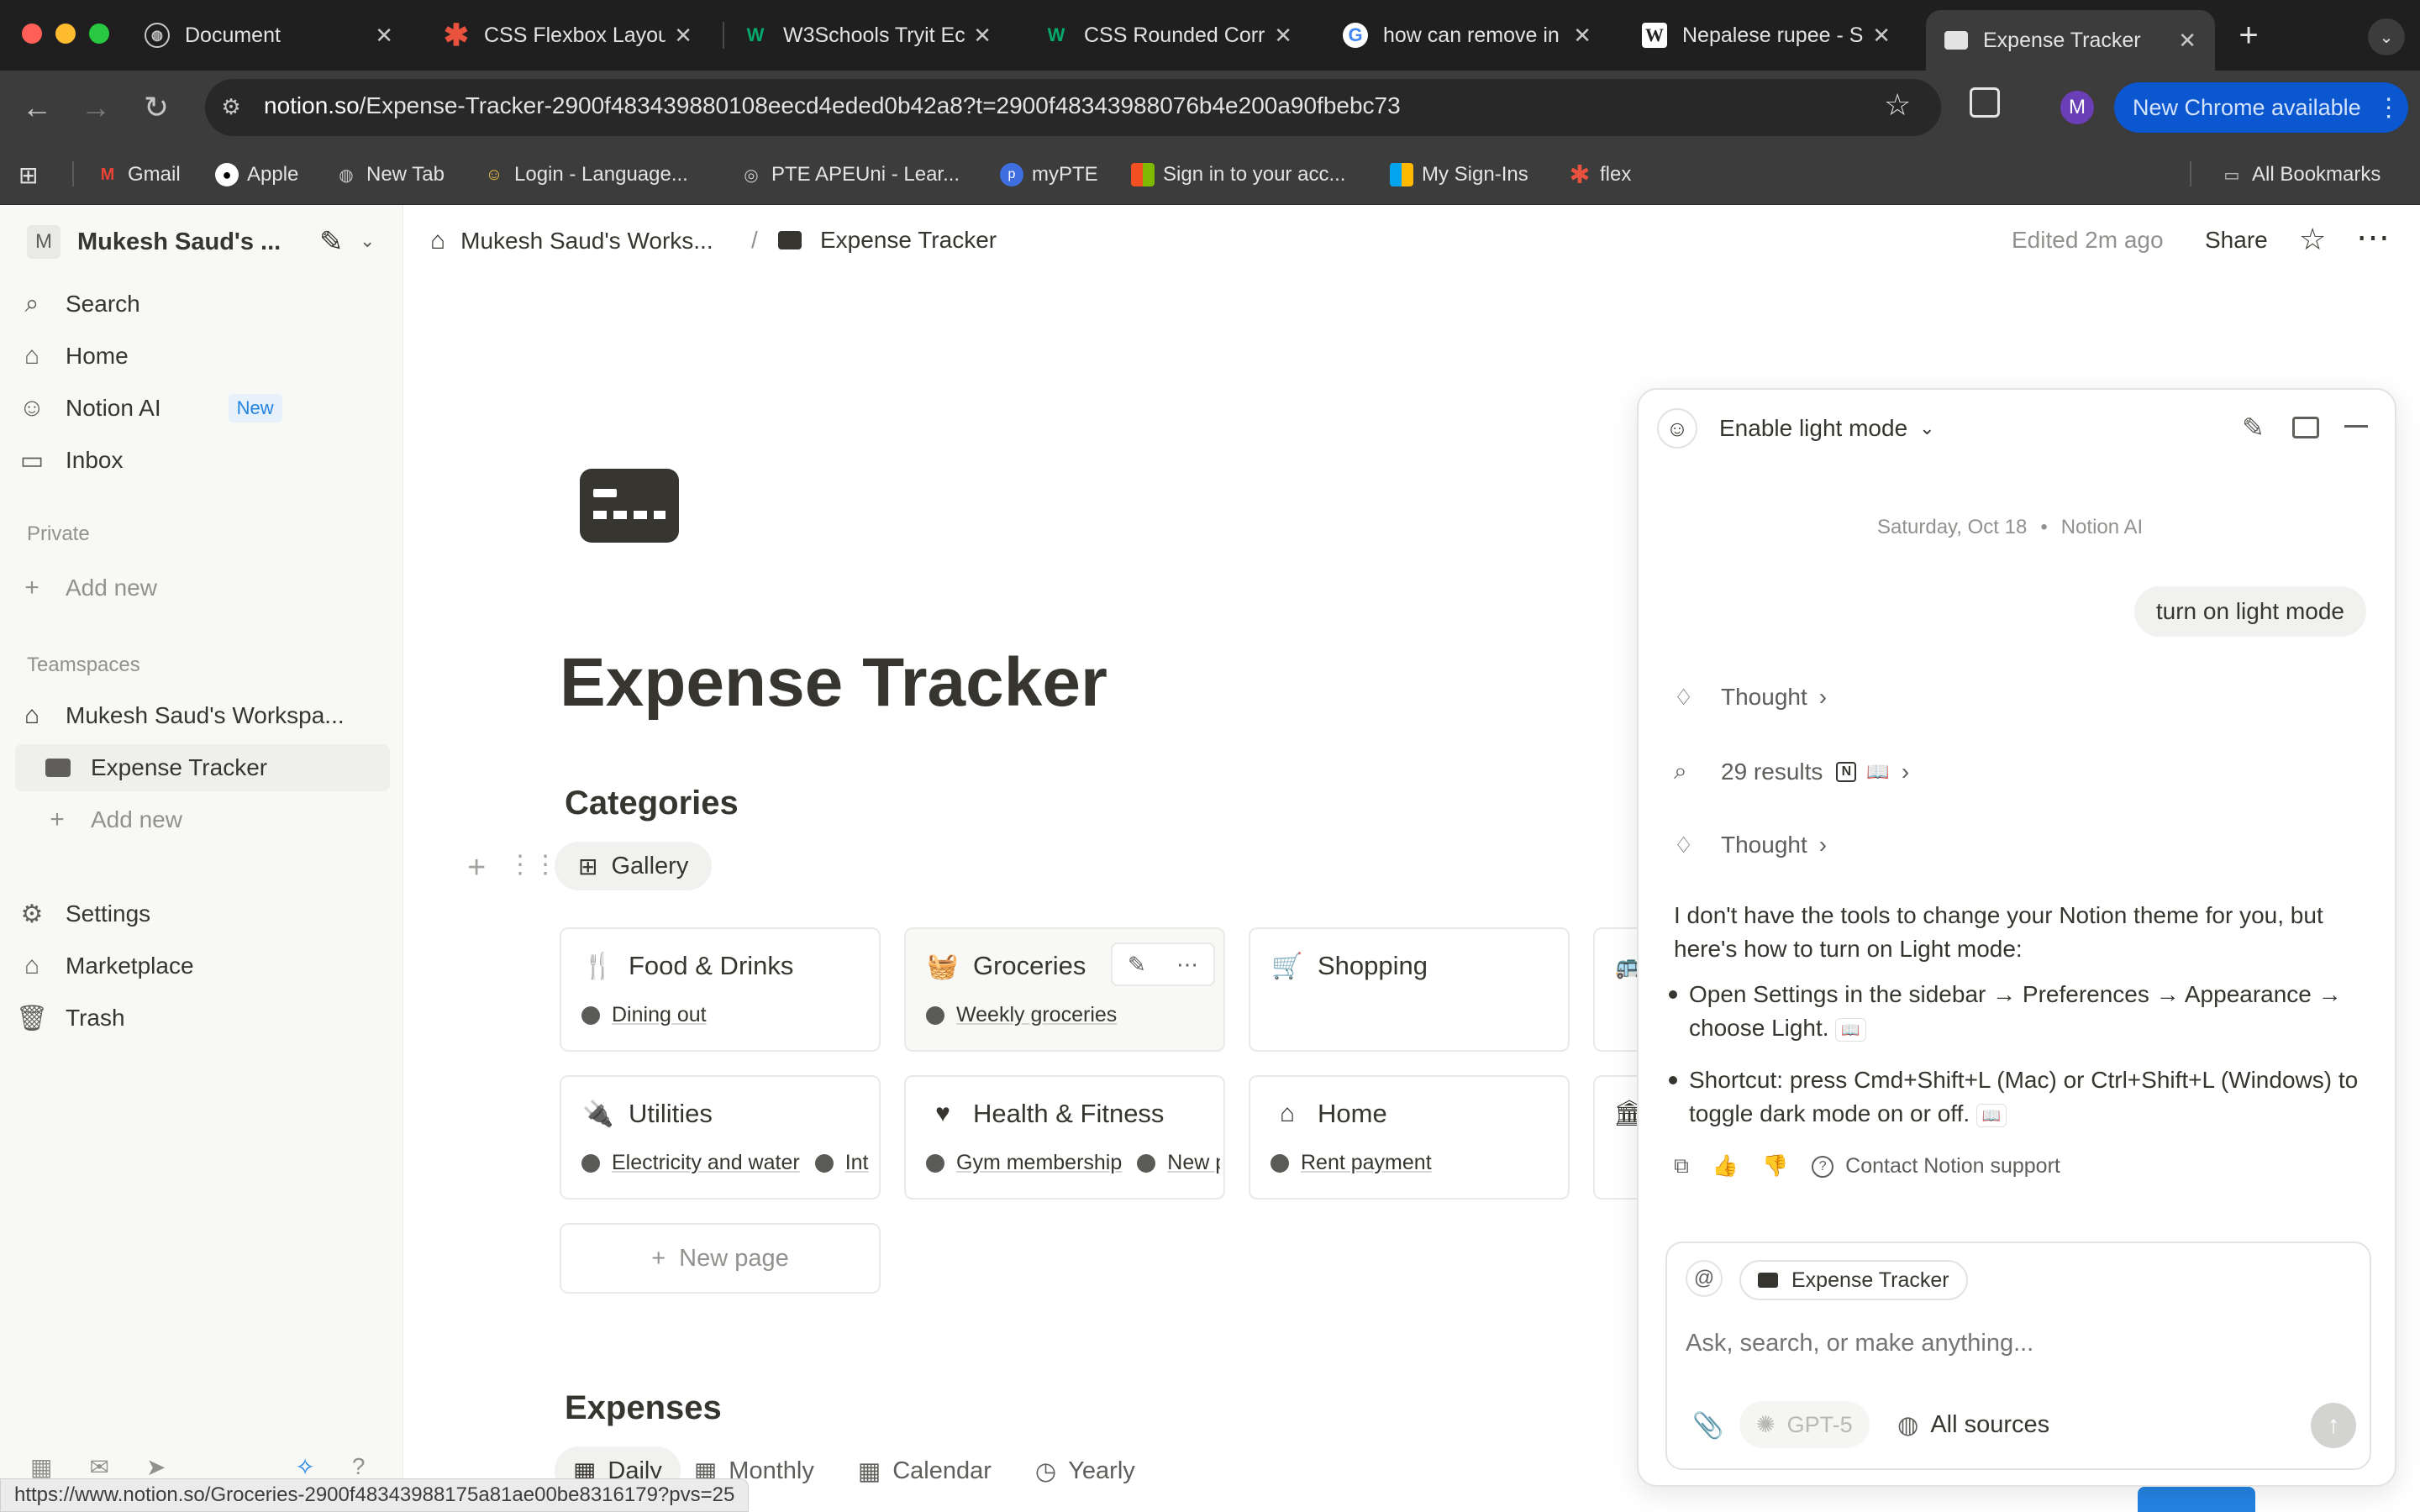 This screenshot has height=1512, width=2420. What do you see at coordinates (138, 175) in the screenshot?
I see `bookmark-gmail: M Gmail` at bounding box center [138, 175].